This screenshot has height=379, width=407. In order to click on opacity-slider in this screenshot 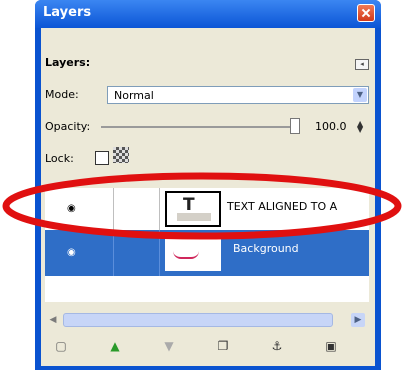, I will do `click(196, 127)`.